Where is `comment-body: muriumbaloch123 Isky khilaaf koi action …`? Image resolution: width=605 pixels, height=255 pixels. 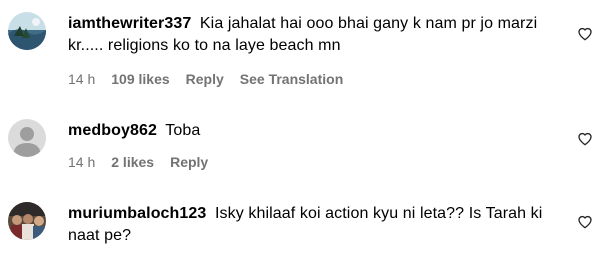
comment-body: muriumbaloch123 Isky khilaaf koi action … is located at coordinates (316, 225).